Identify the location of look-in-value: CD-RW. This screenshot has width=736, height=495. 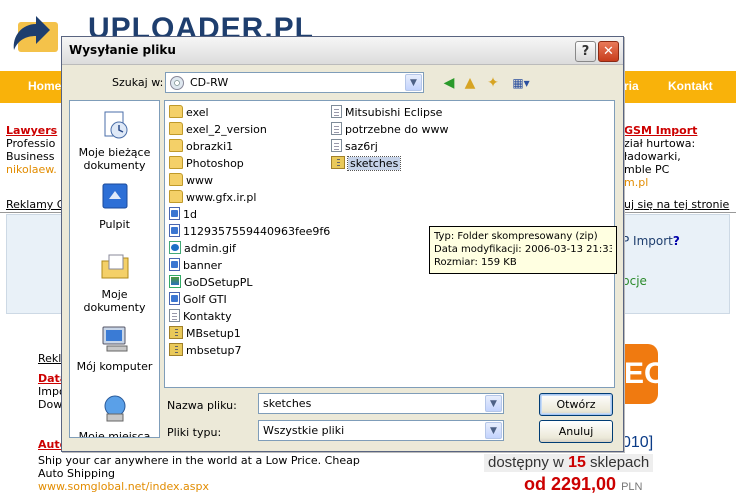
(209, 82).